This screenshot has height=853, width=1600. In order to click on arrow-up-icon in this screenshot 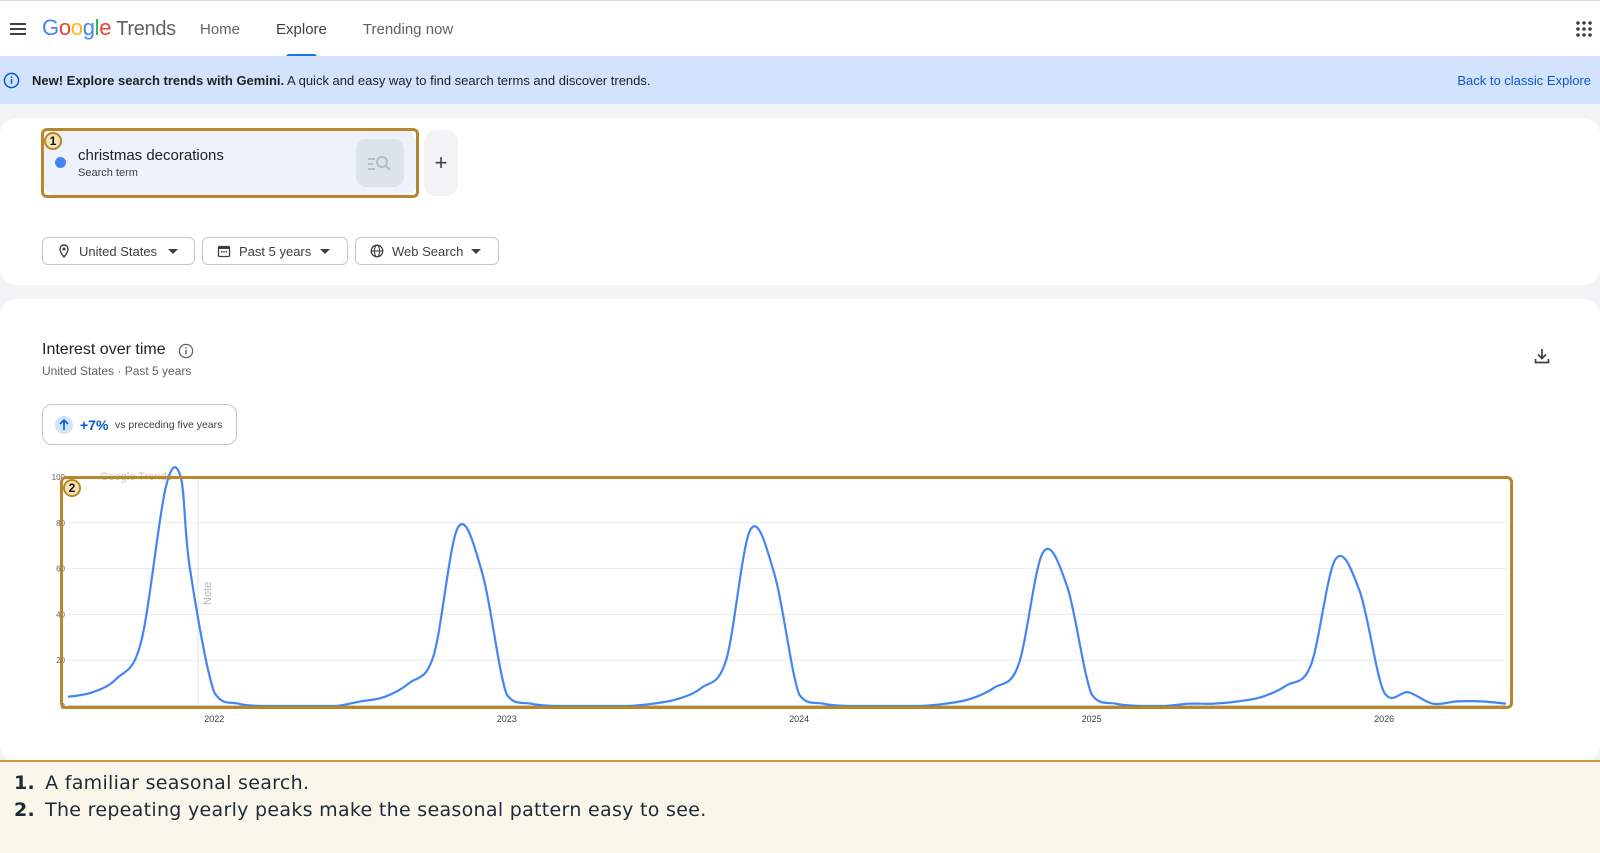, I will do `click(64, 425)`.